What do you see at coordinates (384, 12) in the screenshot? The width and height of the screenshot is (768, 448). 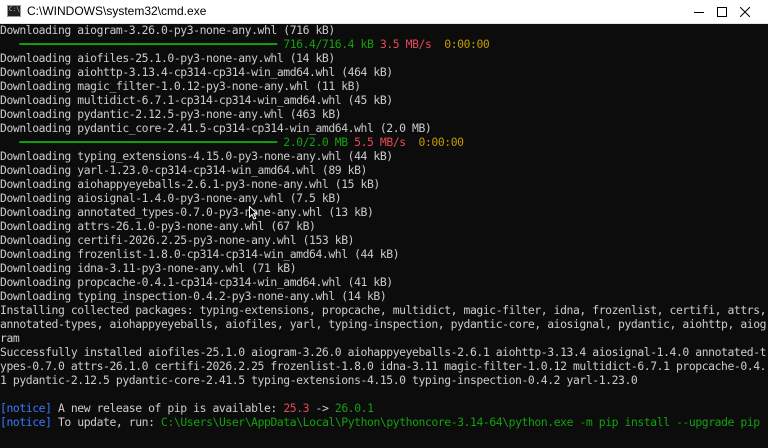 I see `title-bar: C:\WINDOWS\system32\cmd.exe` at bounding box center [384, 12].